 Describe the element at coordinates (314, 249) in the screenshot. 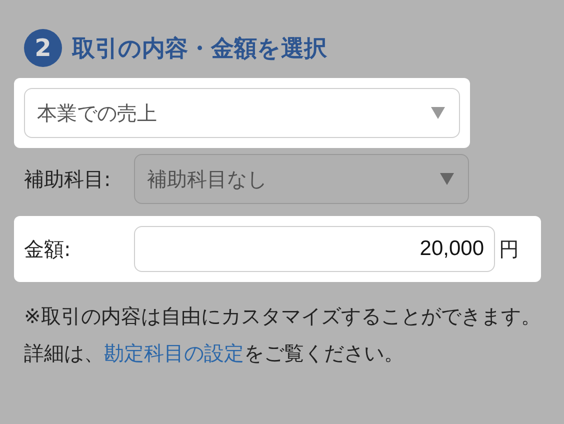

I see `amount-input: 20,000` at that location.